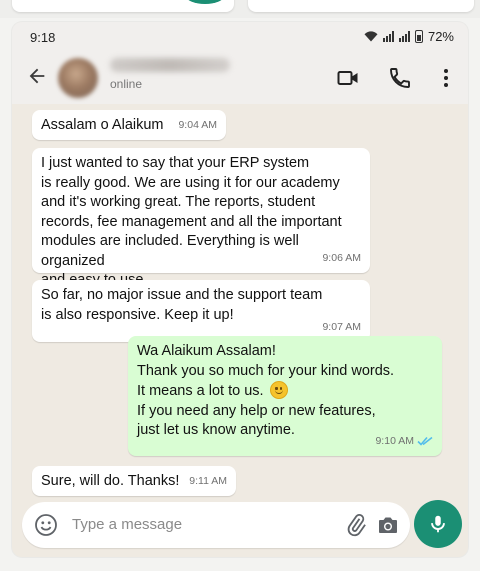  Describe the element at coordinates (46, 525) in the screenshot. I see `emoji-picker-icon` at that location.